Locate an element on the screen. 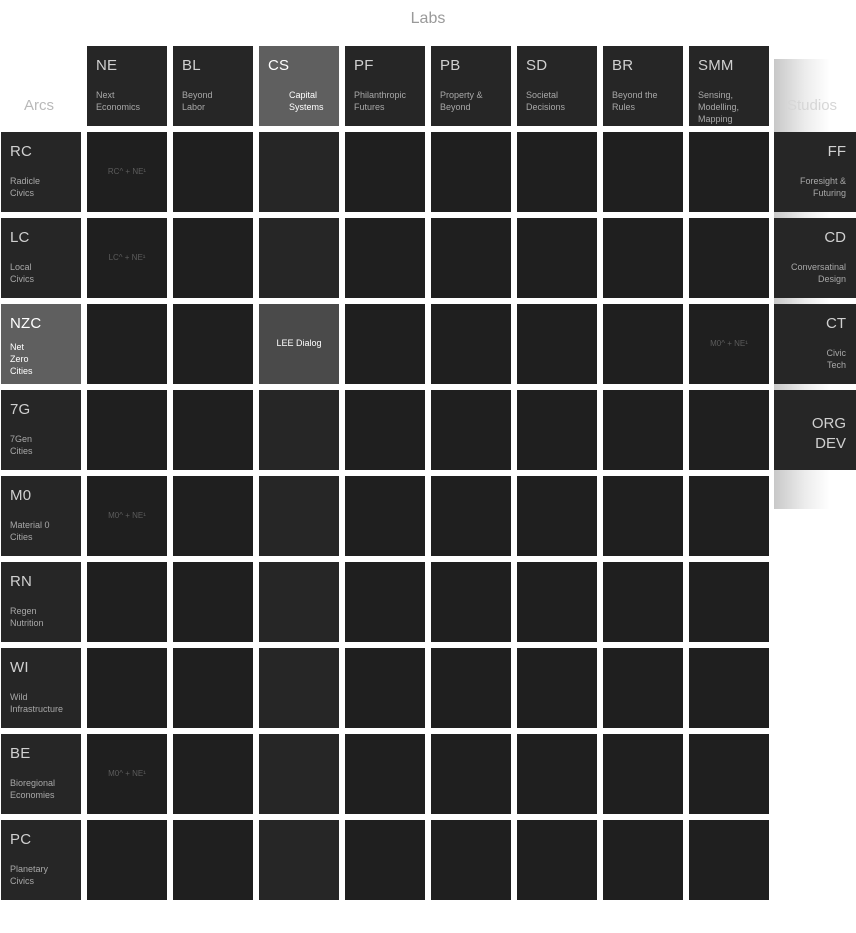 Image resolution: width=856 pixels, height=933 pixels. matrix-cell: LC^ + NE¹ is located at coordinates (127, 258).